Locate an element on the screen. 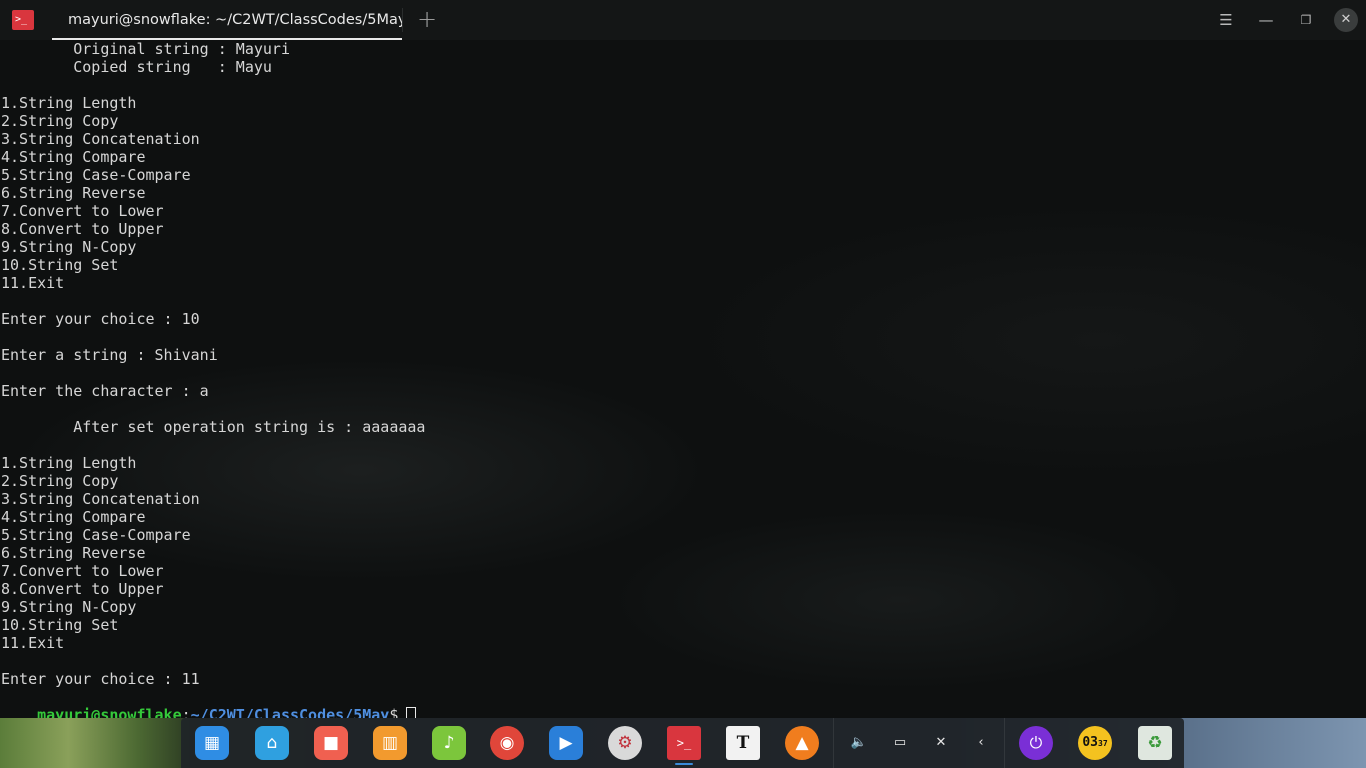 This screenshot has height=768, width=1366. tab-title: mayuri@snowflake: ~/C2WT/ClassCodes/5May is located at coordinates (235, 20).